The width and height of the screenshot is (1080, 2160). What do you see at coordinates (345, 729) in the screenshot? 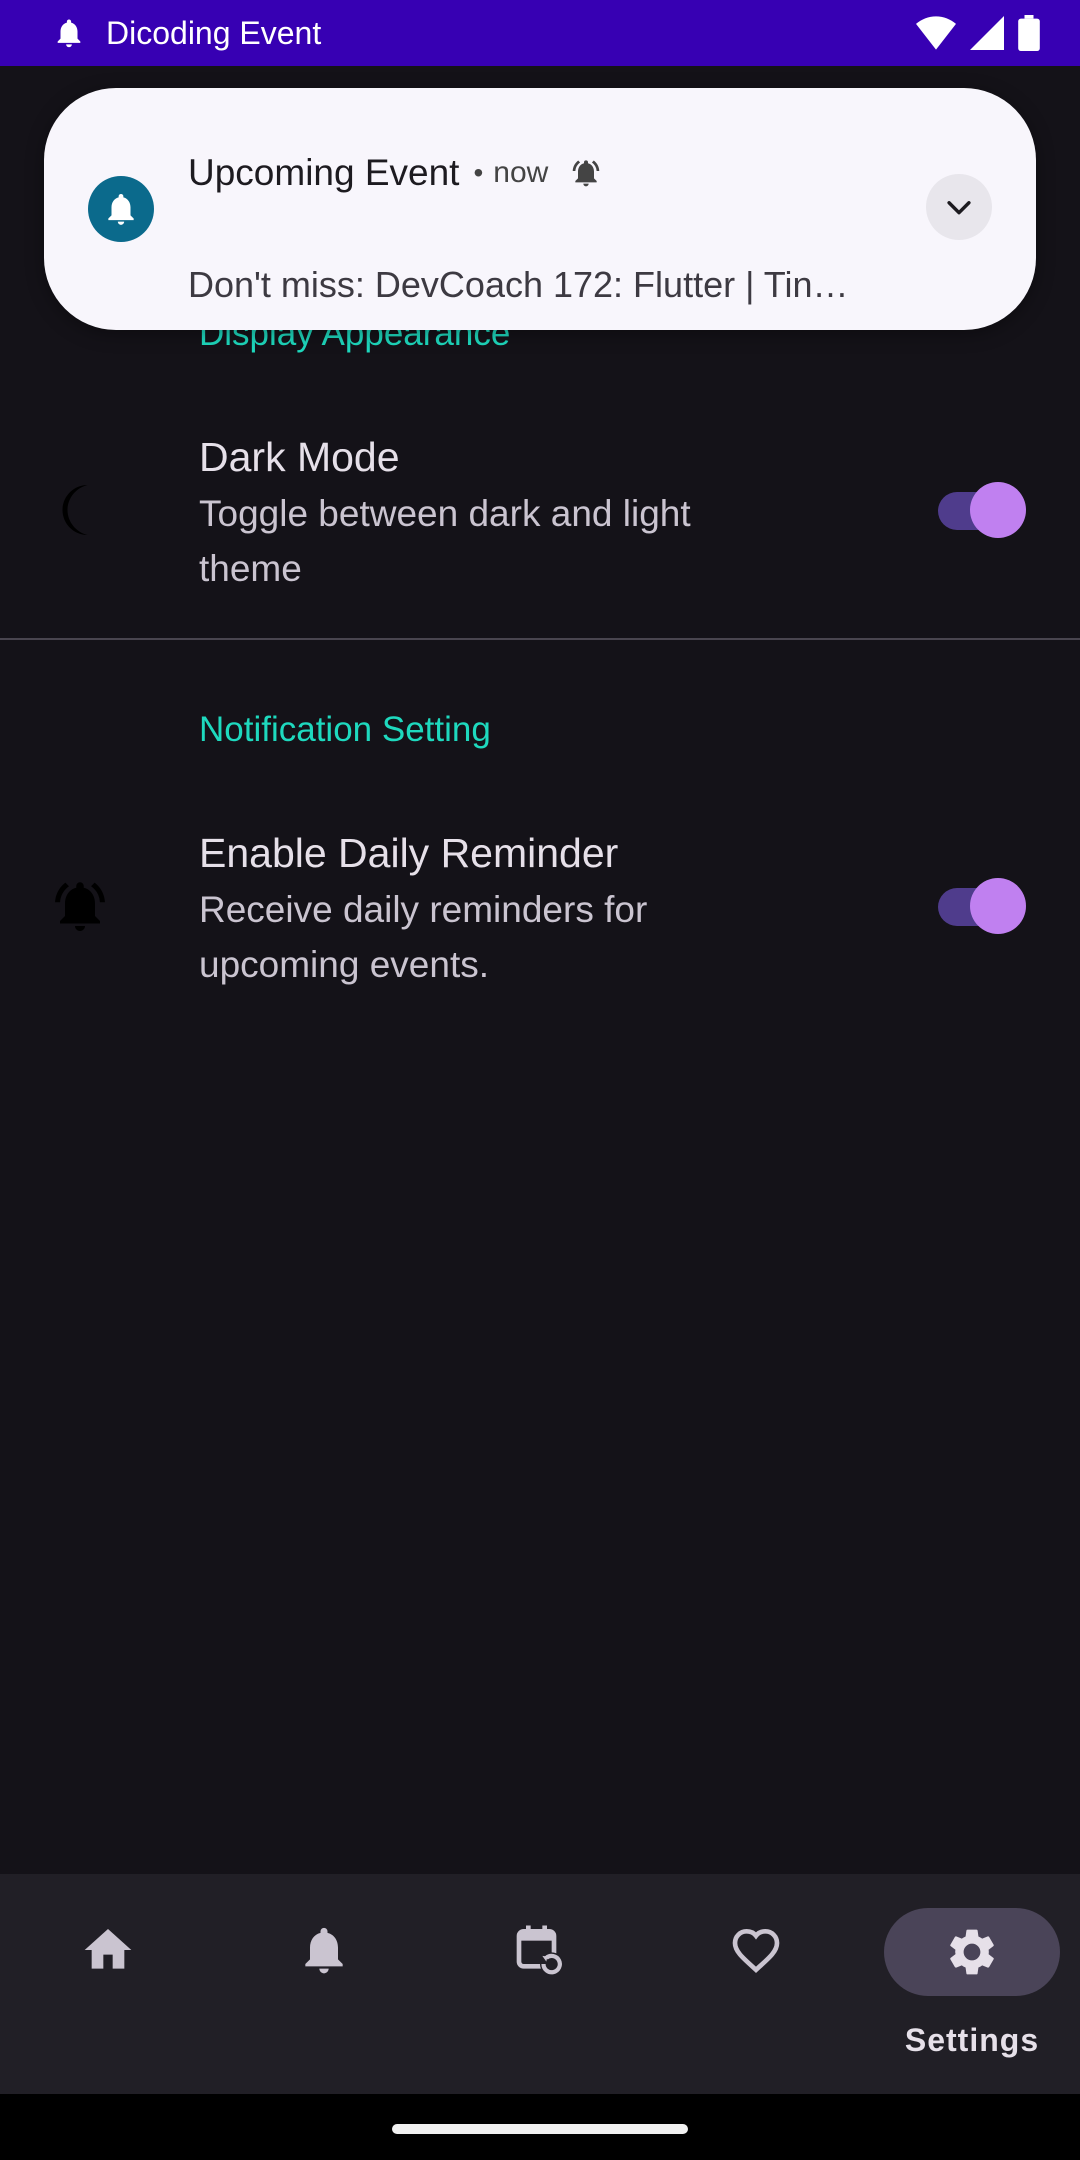
I see `section-title-notification: Notification Setting` at bounding box center [345, 729].